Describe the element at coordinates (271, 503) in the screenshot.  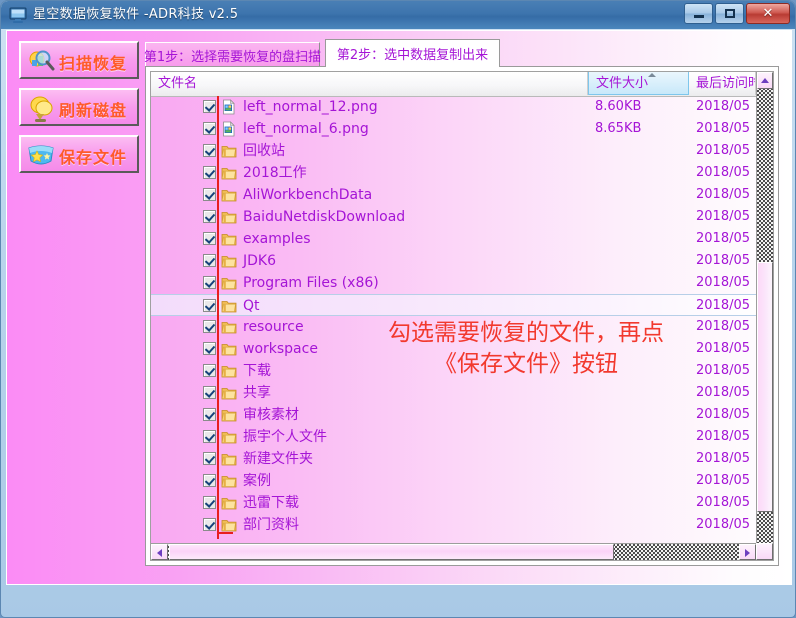
I see `row-filename: 迅雷下载` at that location.